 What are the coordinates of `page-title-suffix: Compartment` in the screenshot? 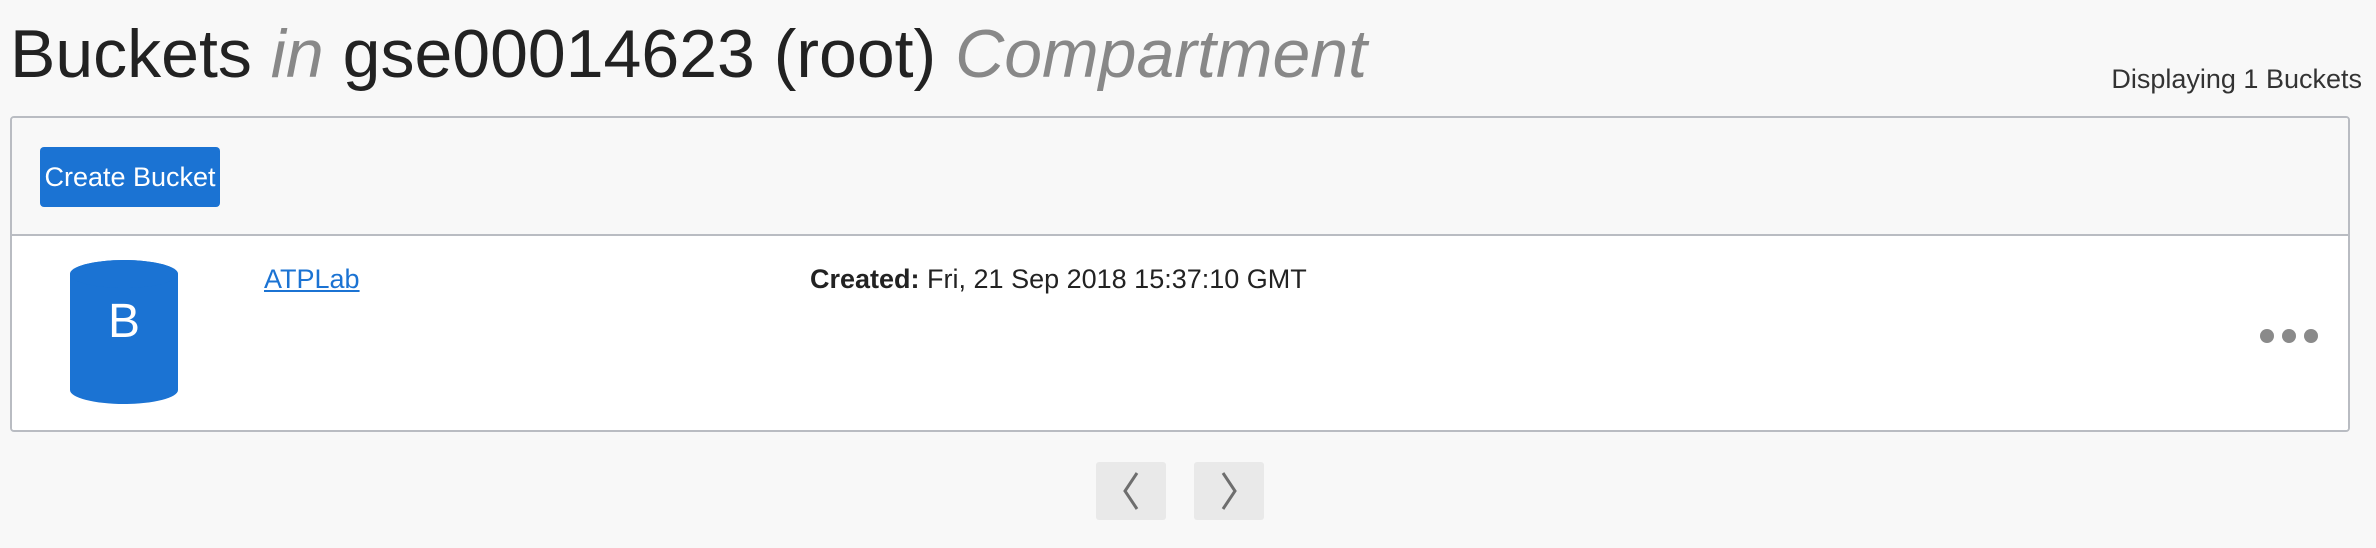 It's located at (1161, 54).